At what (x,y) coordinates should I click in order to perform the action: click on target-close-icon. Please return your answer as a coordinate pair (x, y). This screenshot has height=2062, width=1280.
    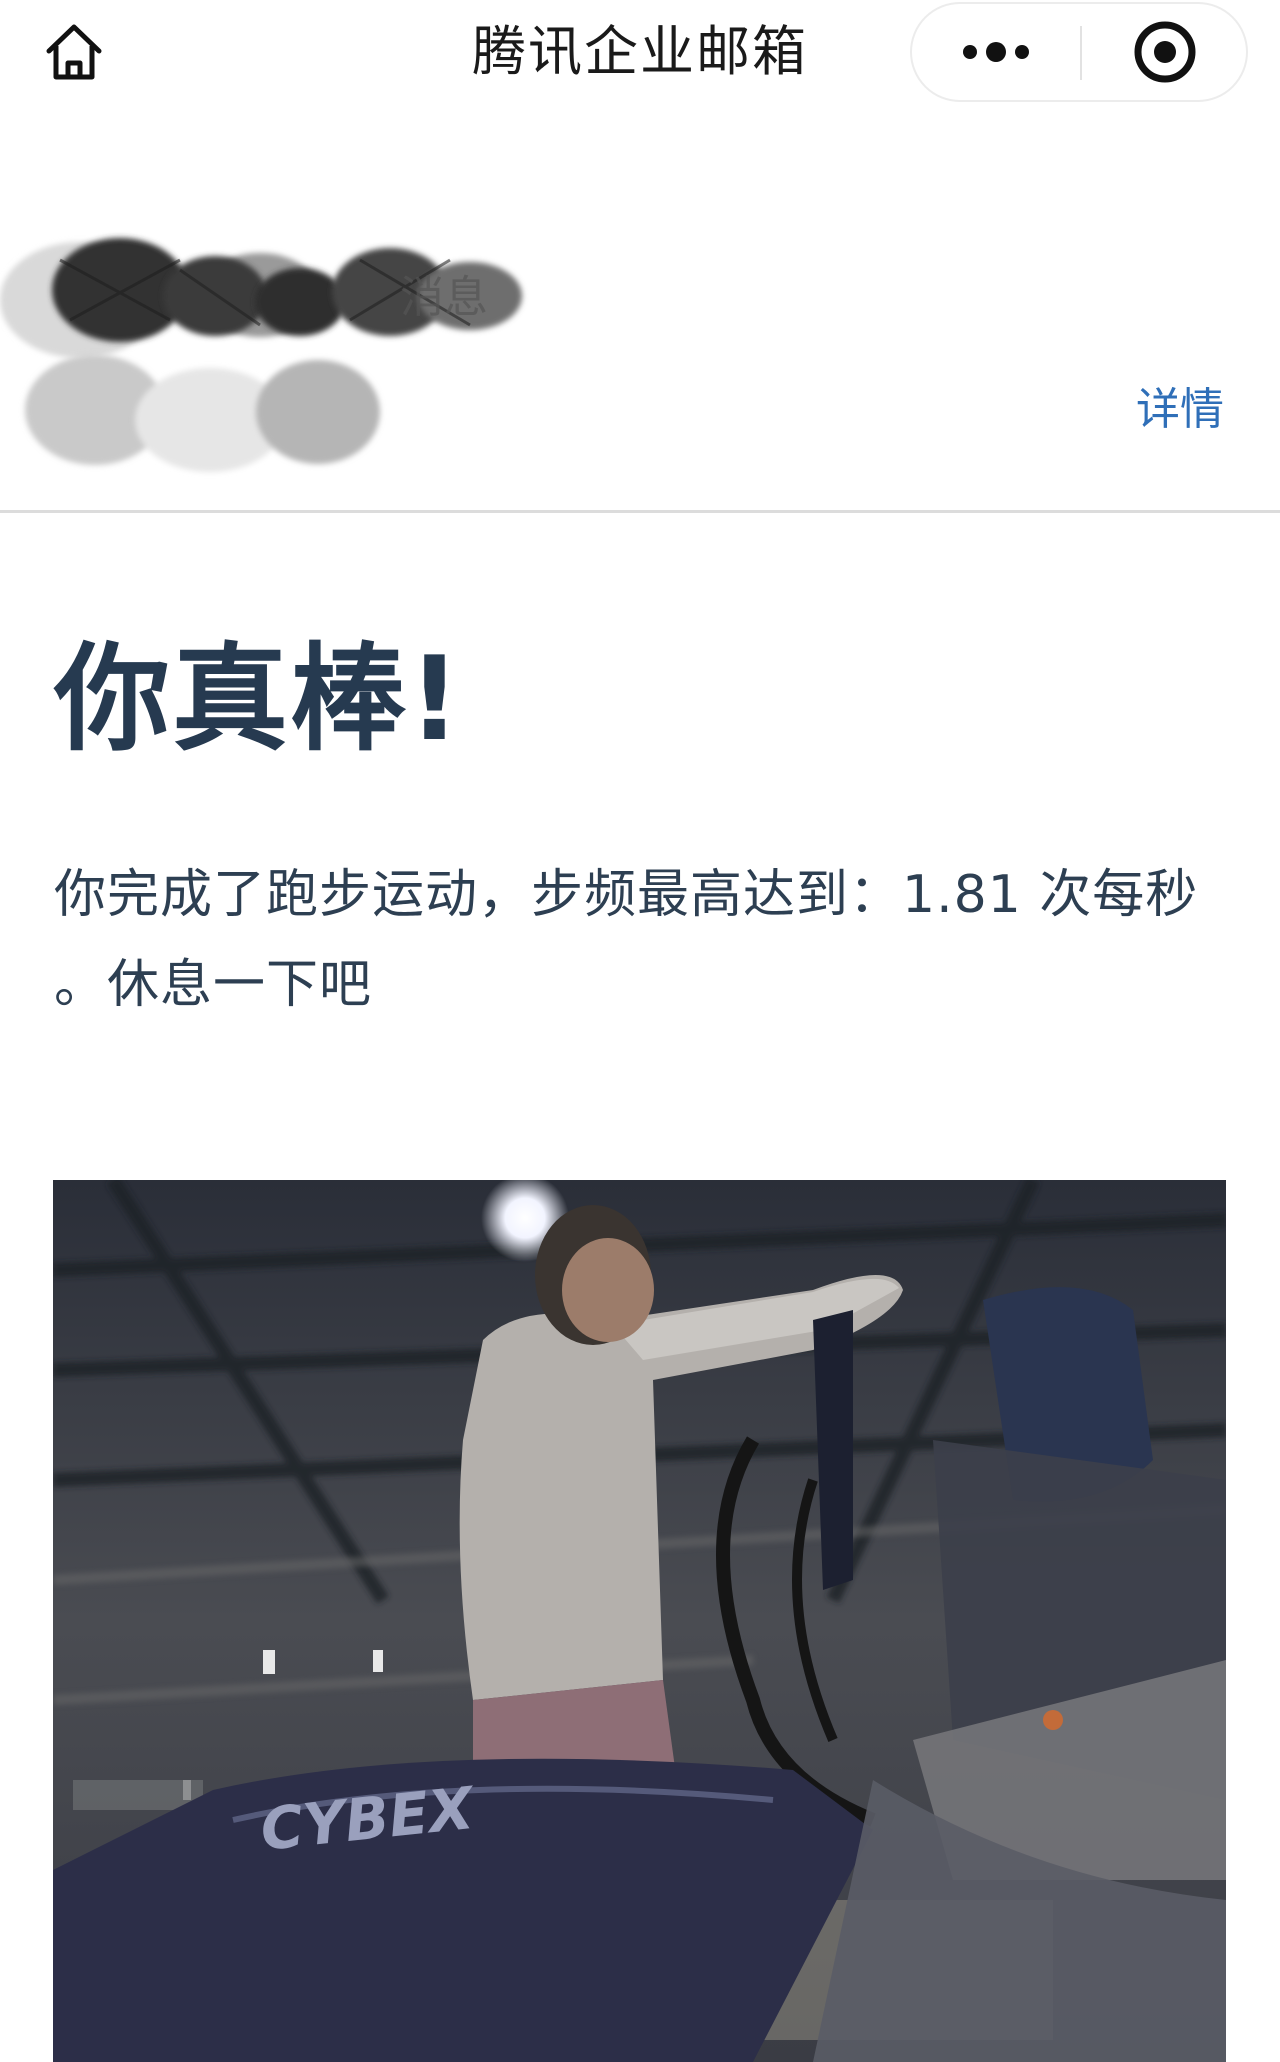
    Looking at the image, I should click on (1165, 52).